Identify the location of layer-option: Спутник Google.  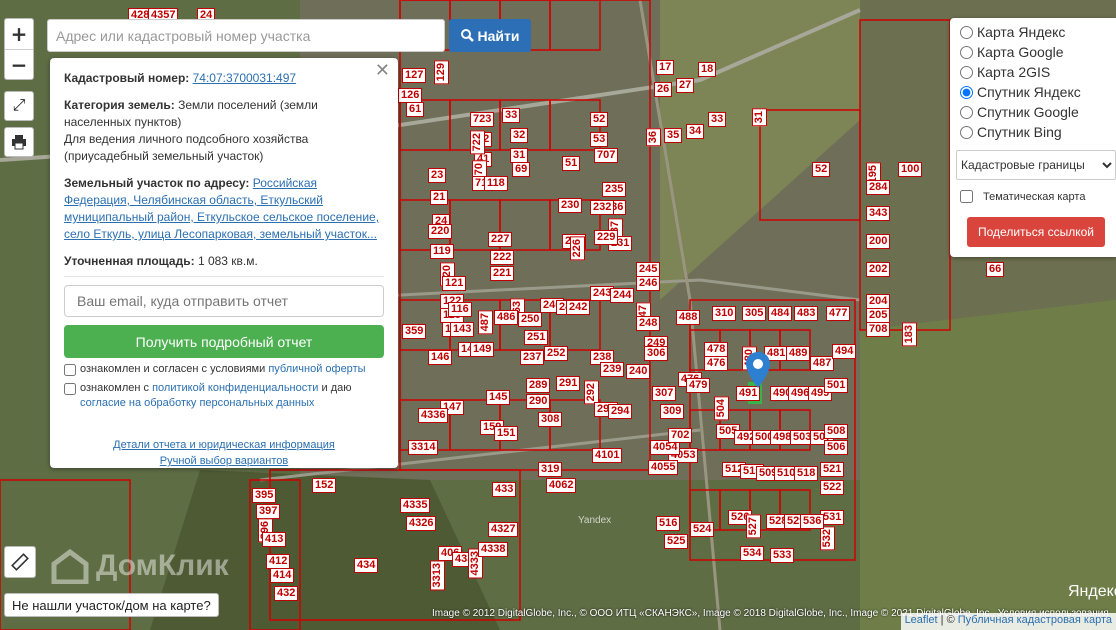
(1033, 112).